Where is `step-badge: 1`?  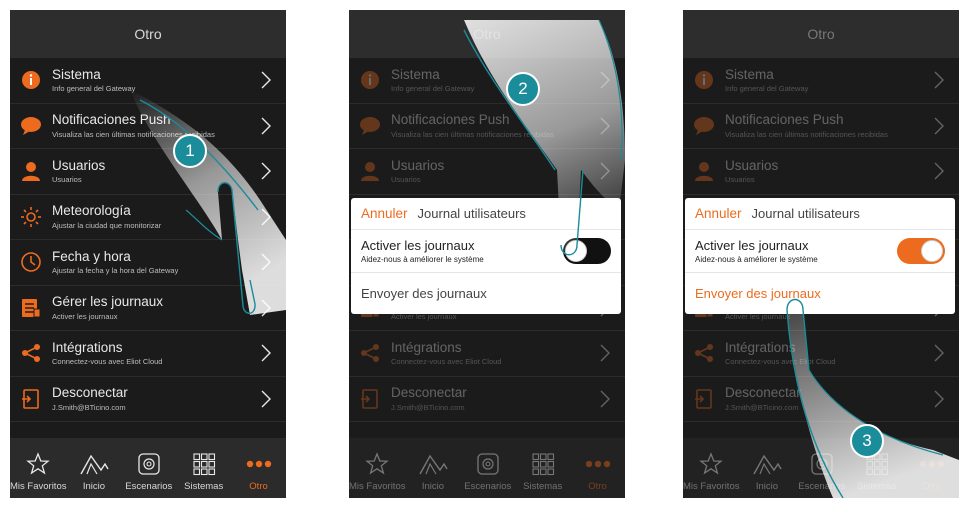 step-badge: 1 is located at coordinates (190, 151).